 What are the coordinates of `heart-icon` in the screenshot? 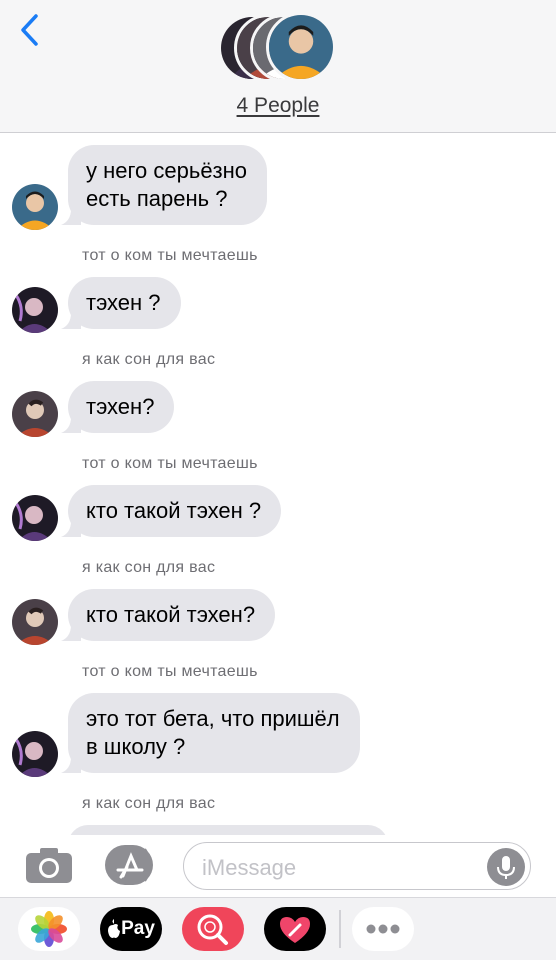 It's located at (295, 930).